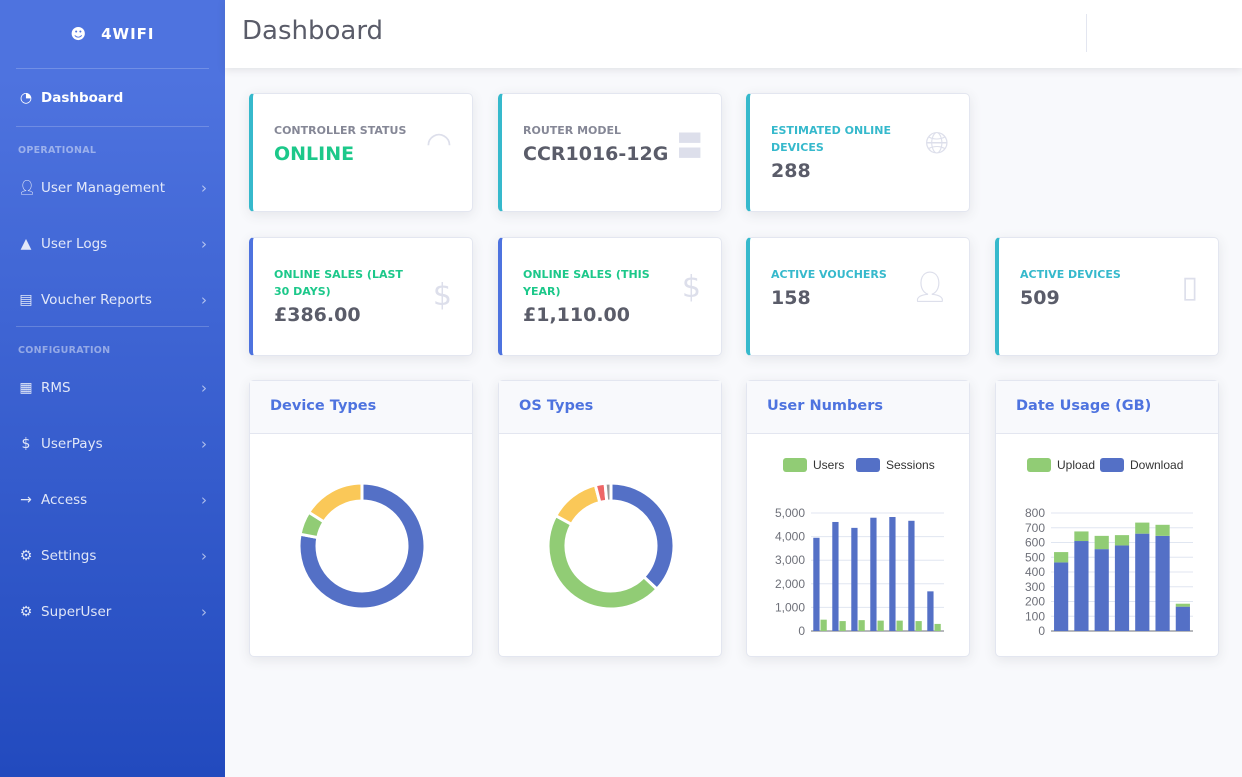  Describe the element at coordinates (790, 513) in the screenshot. I see `y-tick-label: 5,000` at that location.